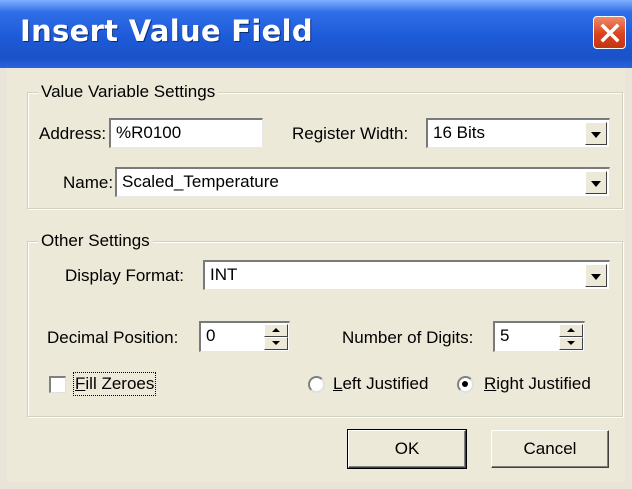 The height and width of the screenshot is (489, 632). Describe the element at coordinates (57, 384) in the screenshot. I see `fill-zeroes-checkbox` at that location.